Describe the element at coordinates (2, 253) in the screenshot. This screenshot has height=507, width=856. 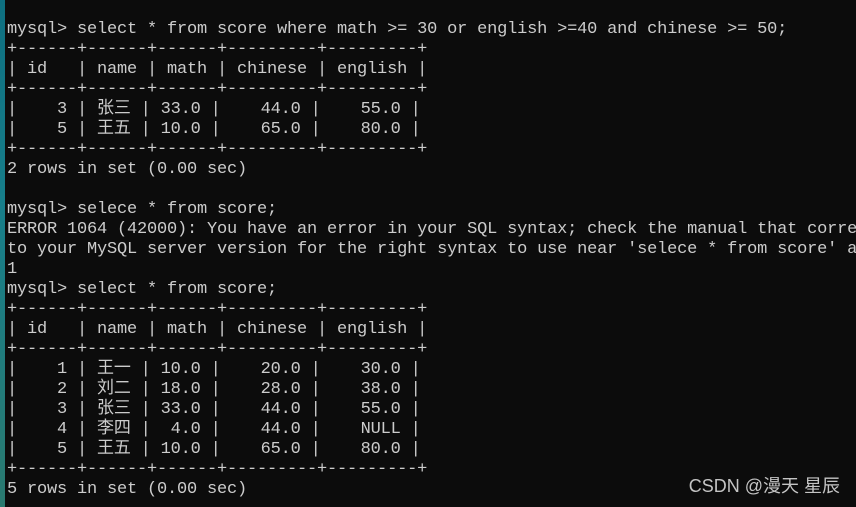
I see `window-edge` at that location.